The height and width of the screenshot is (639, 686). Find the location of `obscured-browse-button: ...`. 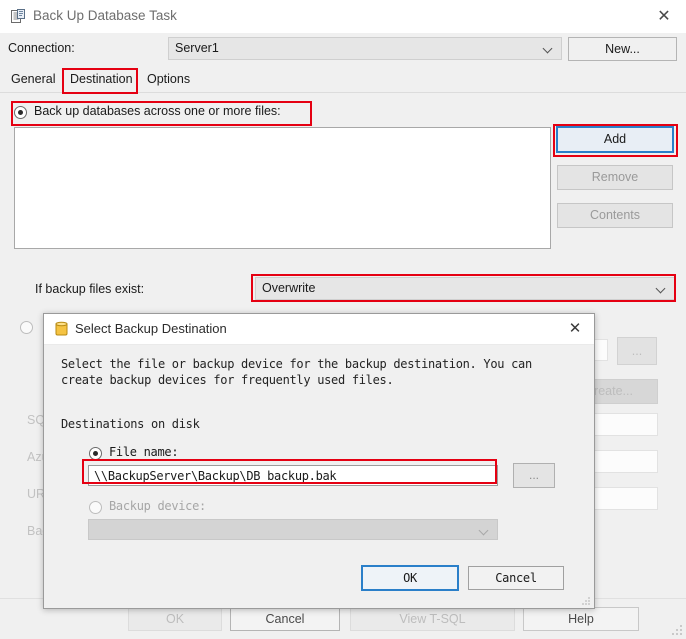

obscured-browse-button: ... is located at coordinates (637, 351).